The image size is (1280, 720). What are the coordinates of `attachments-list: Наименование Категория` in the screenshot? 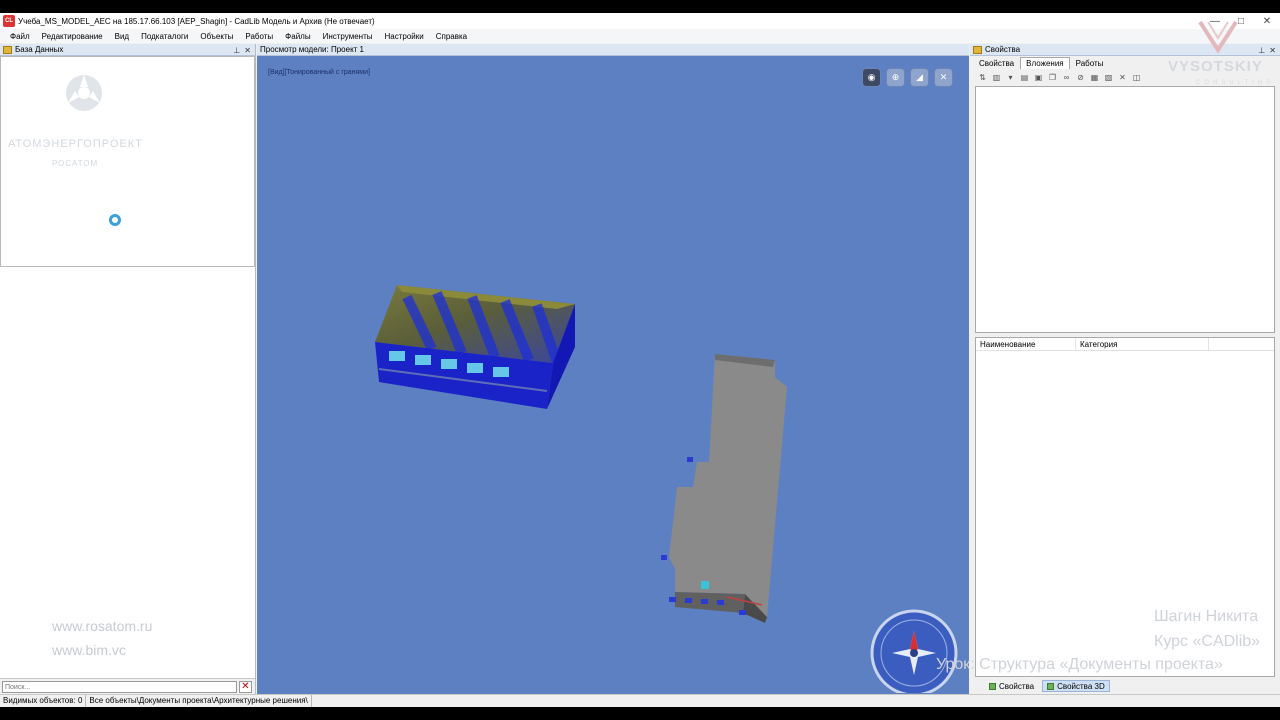 It's located at (1125, 507).